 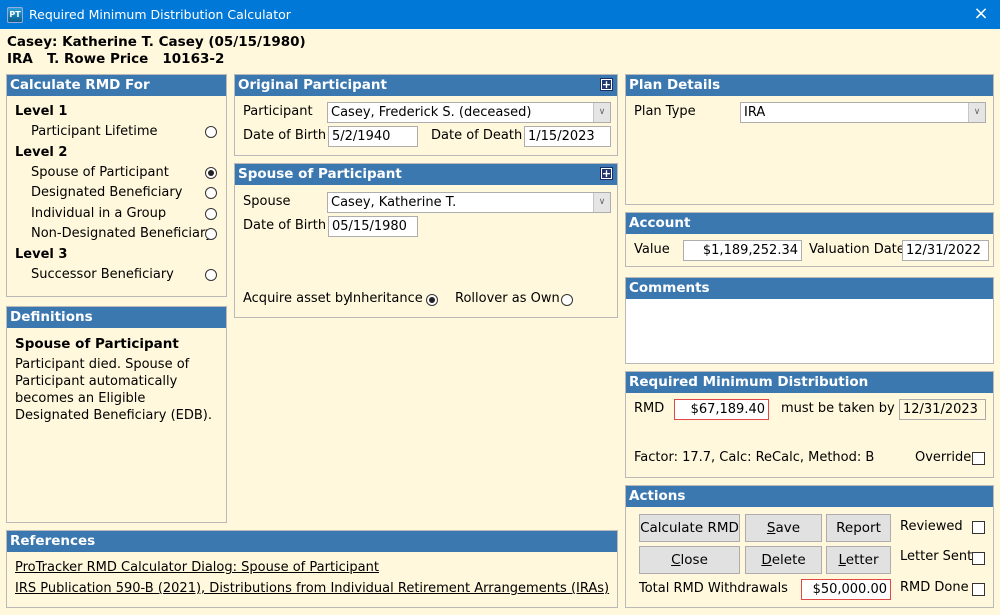 I want to click on factor-text: Factor: 17.7, Calc: ReCalc, Method: B, so click(x=754, y=457).